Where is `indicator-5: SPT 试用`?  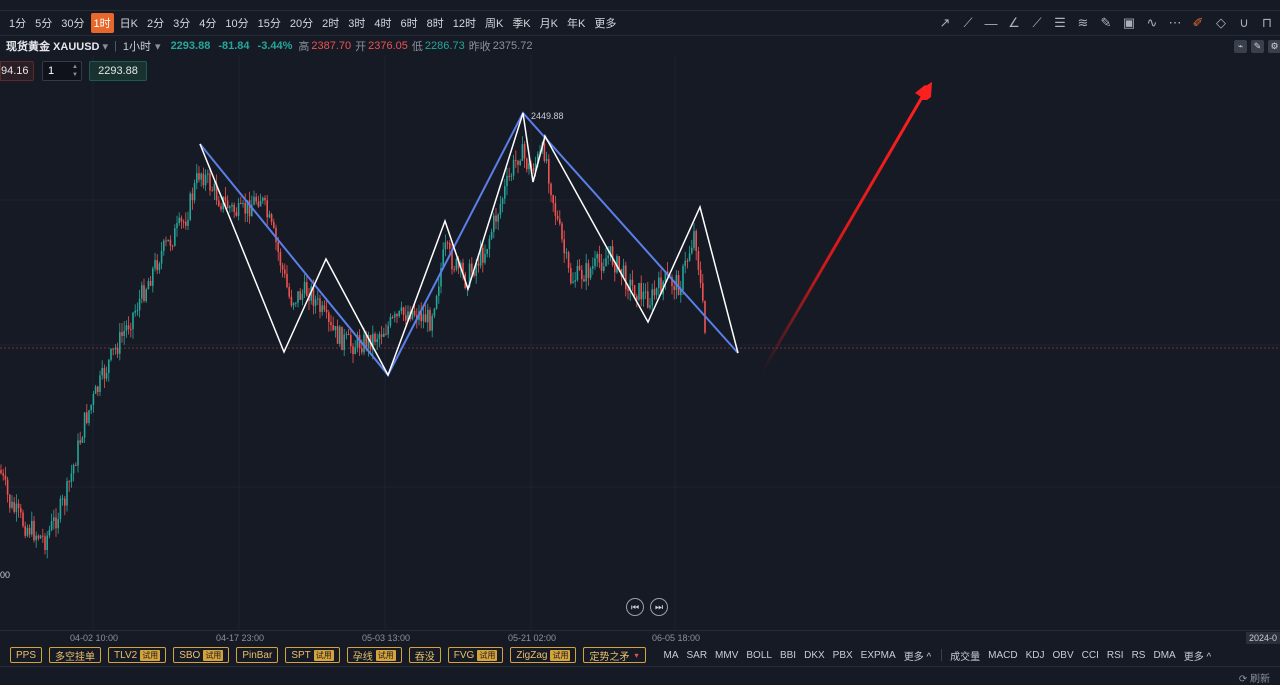 indicator-5: SPT 试用 is located at coordinates (312, 655).